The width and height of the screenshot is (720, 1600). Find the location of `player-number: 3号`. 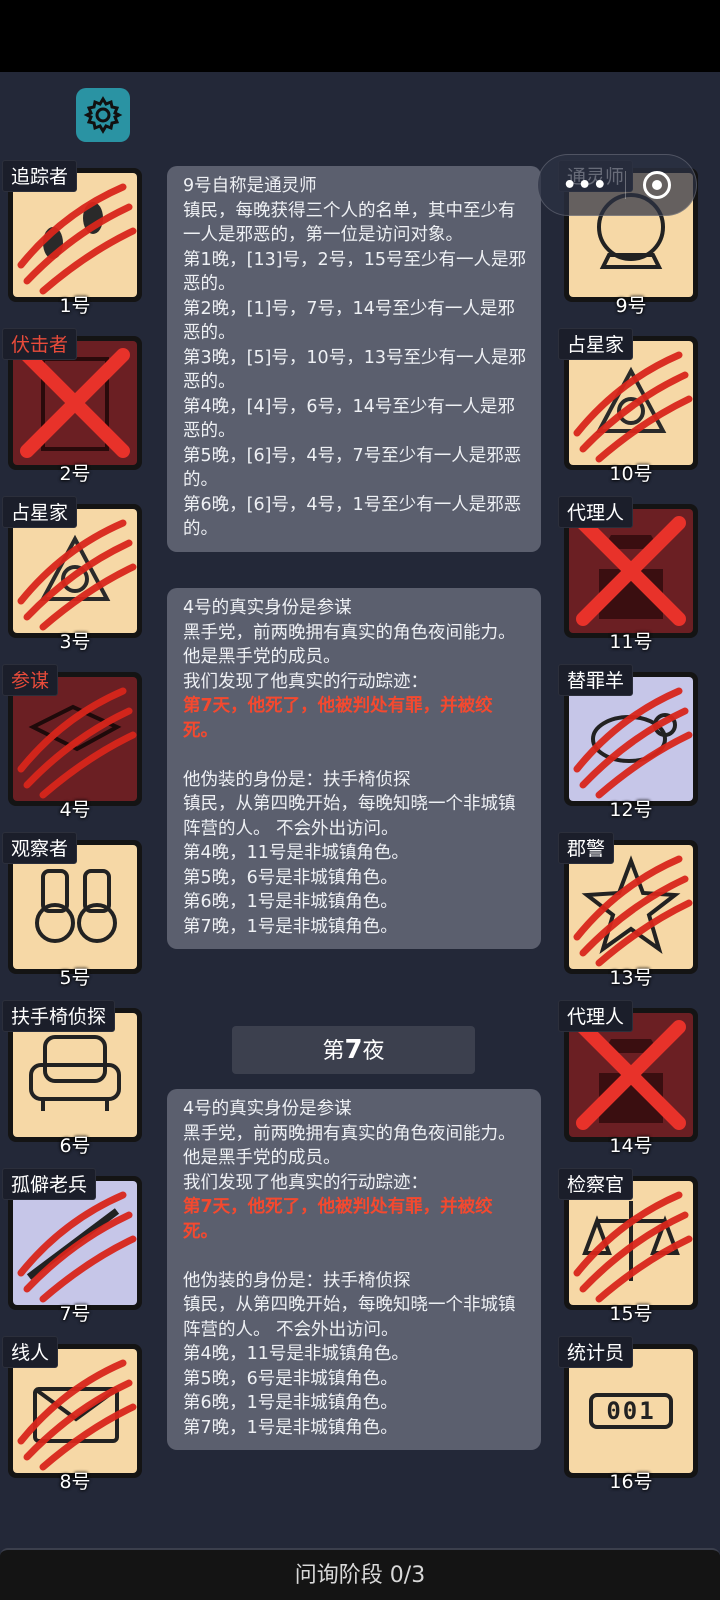

player-number: 3号 is located at coordinates (75, 642).